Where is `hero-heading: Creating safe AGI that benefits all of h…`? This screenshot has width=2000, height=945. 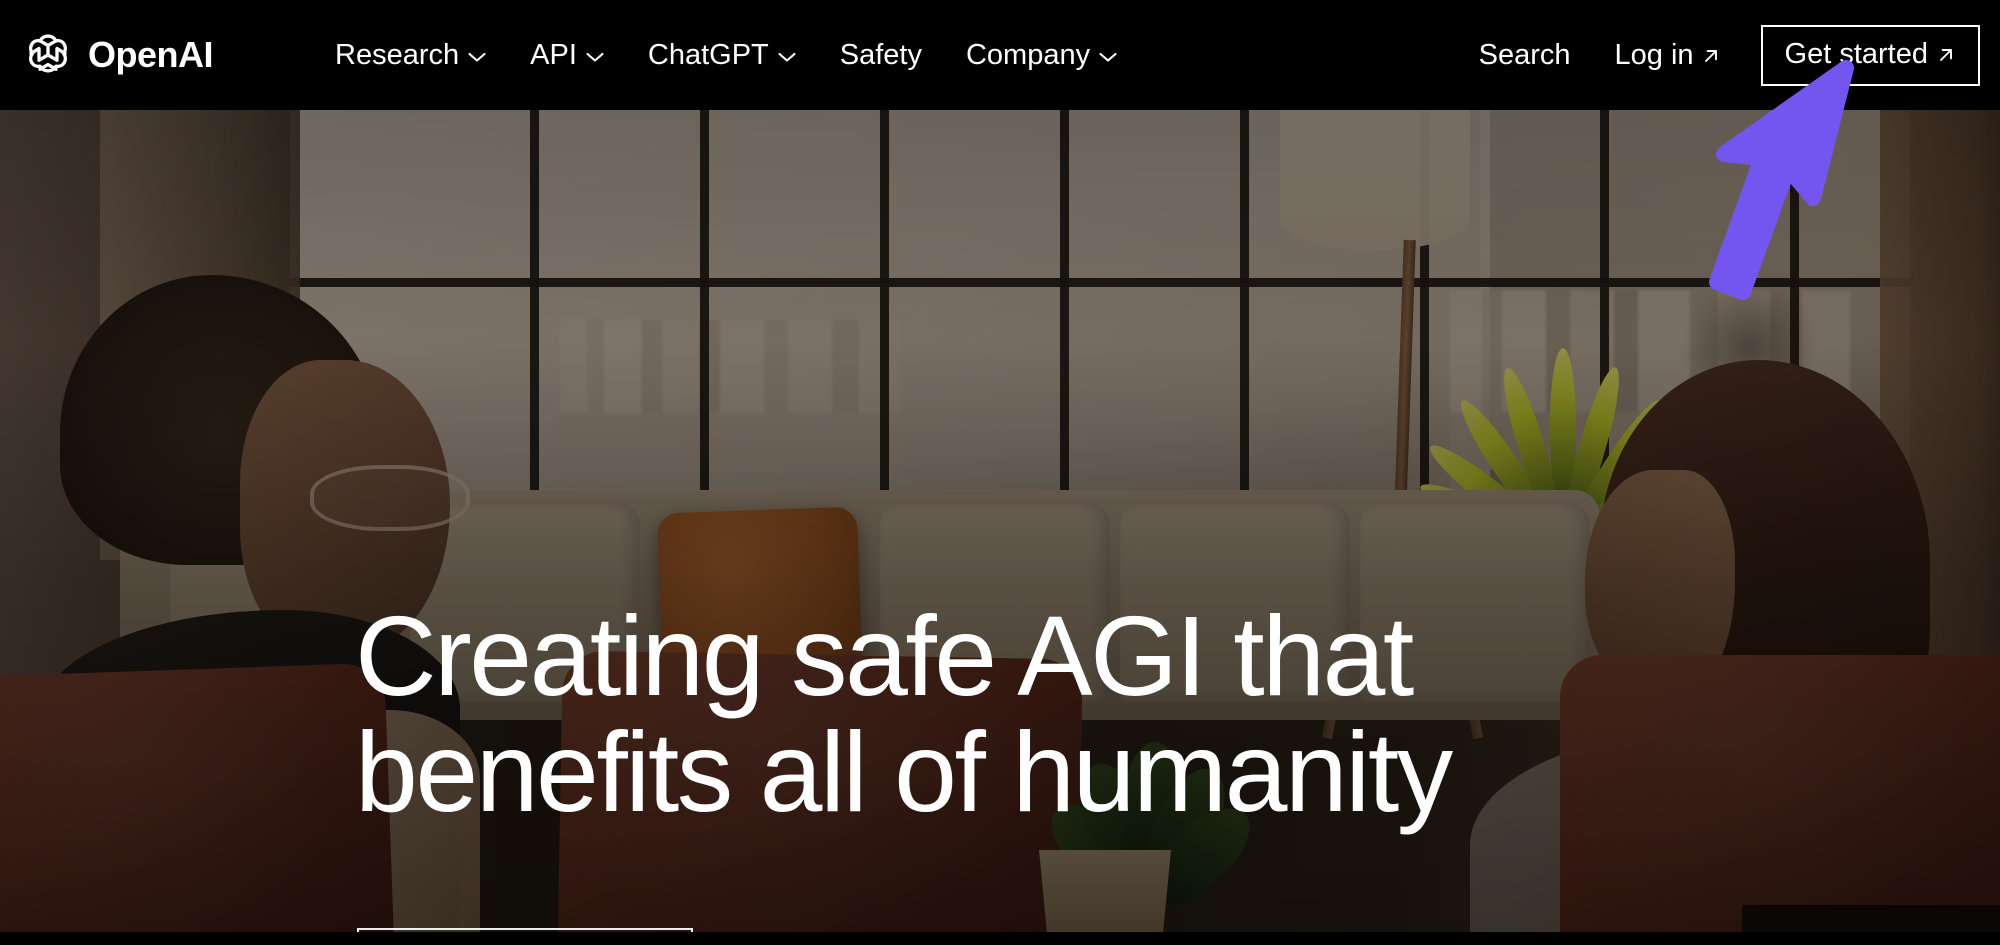 hero-heading: Creating safe AGI that benefits all of h… is located at coordinates (904, 714).